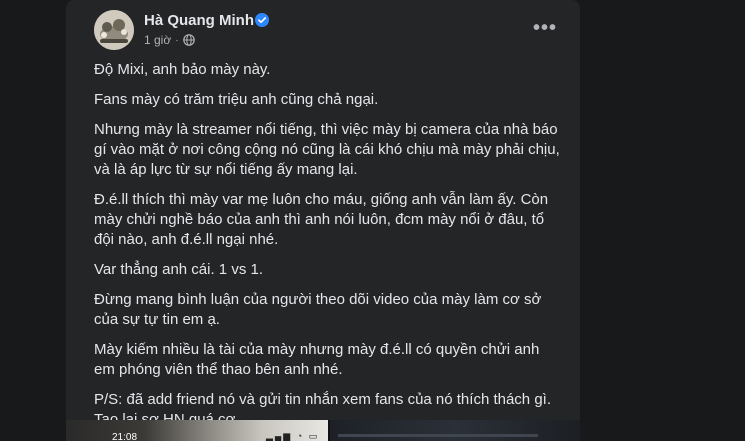 This screenshot has height=441, width=745. I want to click on page-left-gutter, so click(34, 220).